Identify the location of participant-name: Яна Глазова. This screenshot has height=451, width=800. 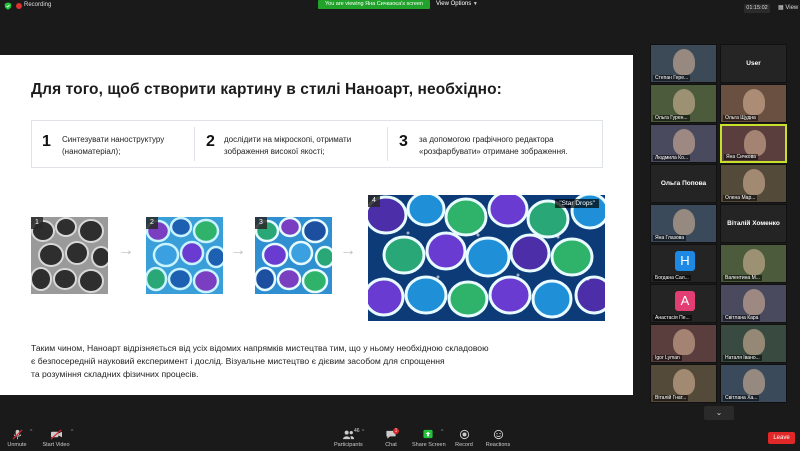
(670, 238).